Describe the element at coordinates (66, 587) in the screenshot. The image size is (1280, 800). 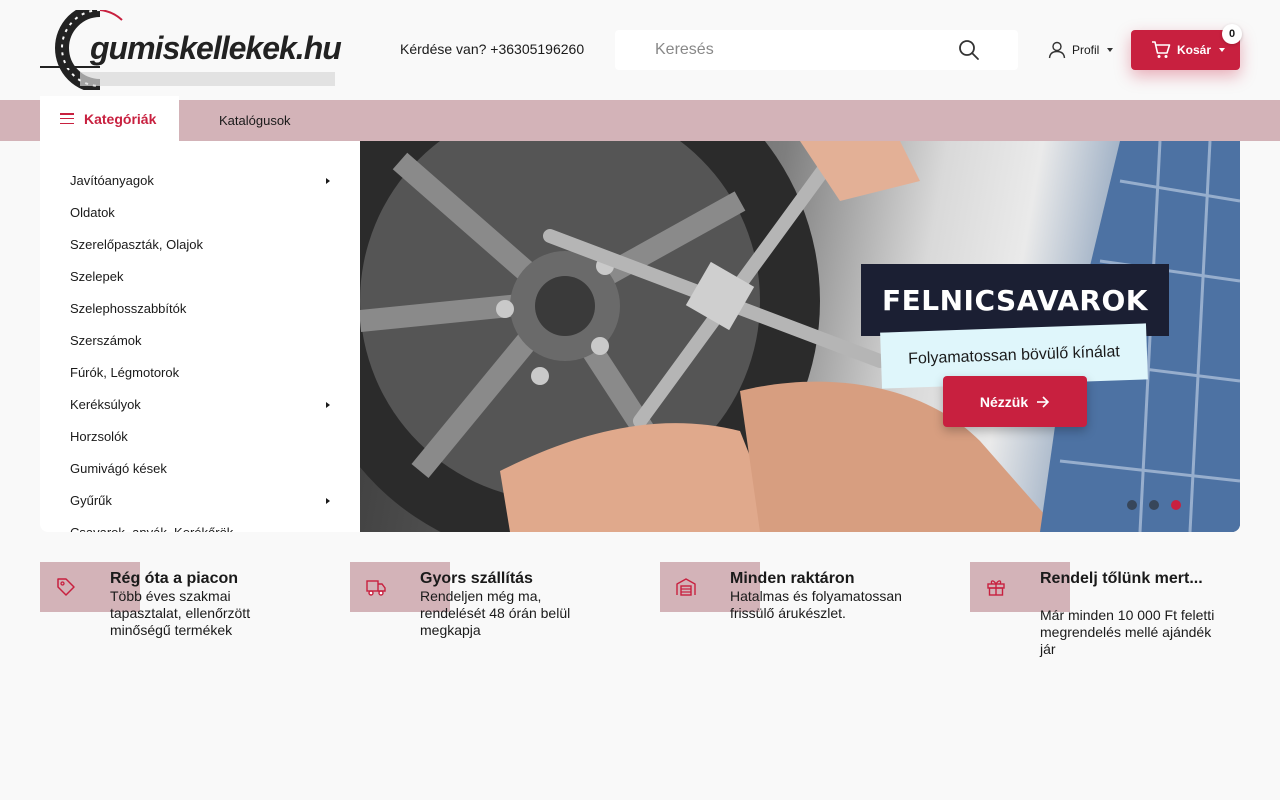
I see `tag-icon` at that location.